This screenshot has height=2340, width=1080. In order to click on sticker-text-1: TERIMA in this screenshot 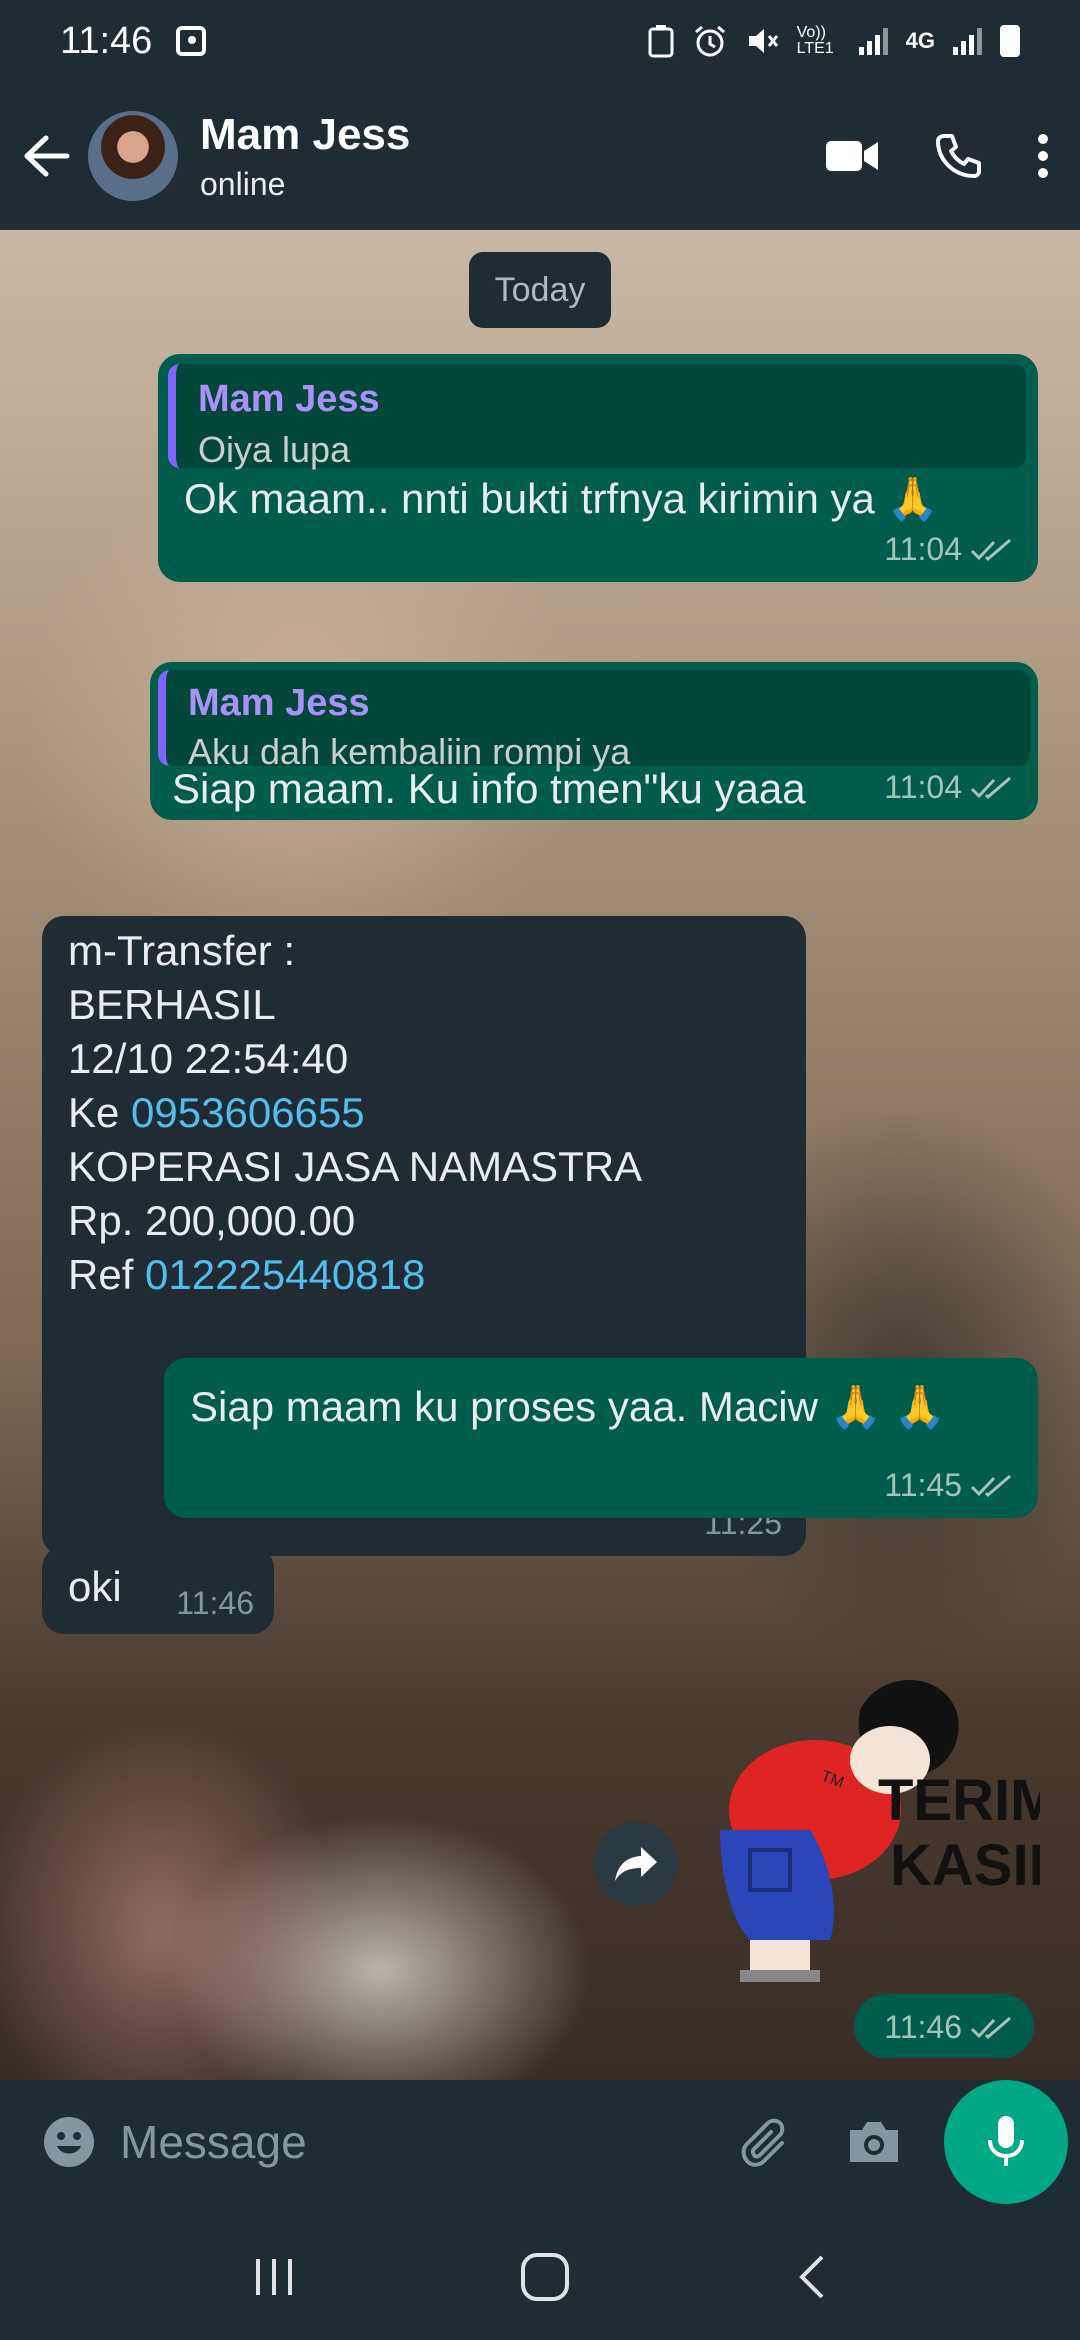, I will do `click(959, 1800)`.